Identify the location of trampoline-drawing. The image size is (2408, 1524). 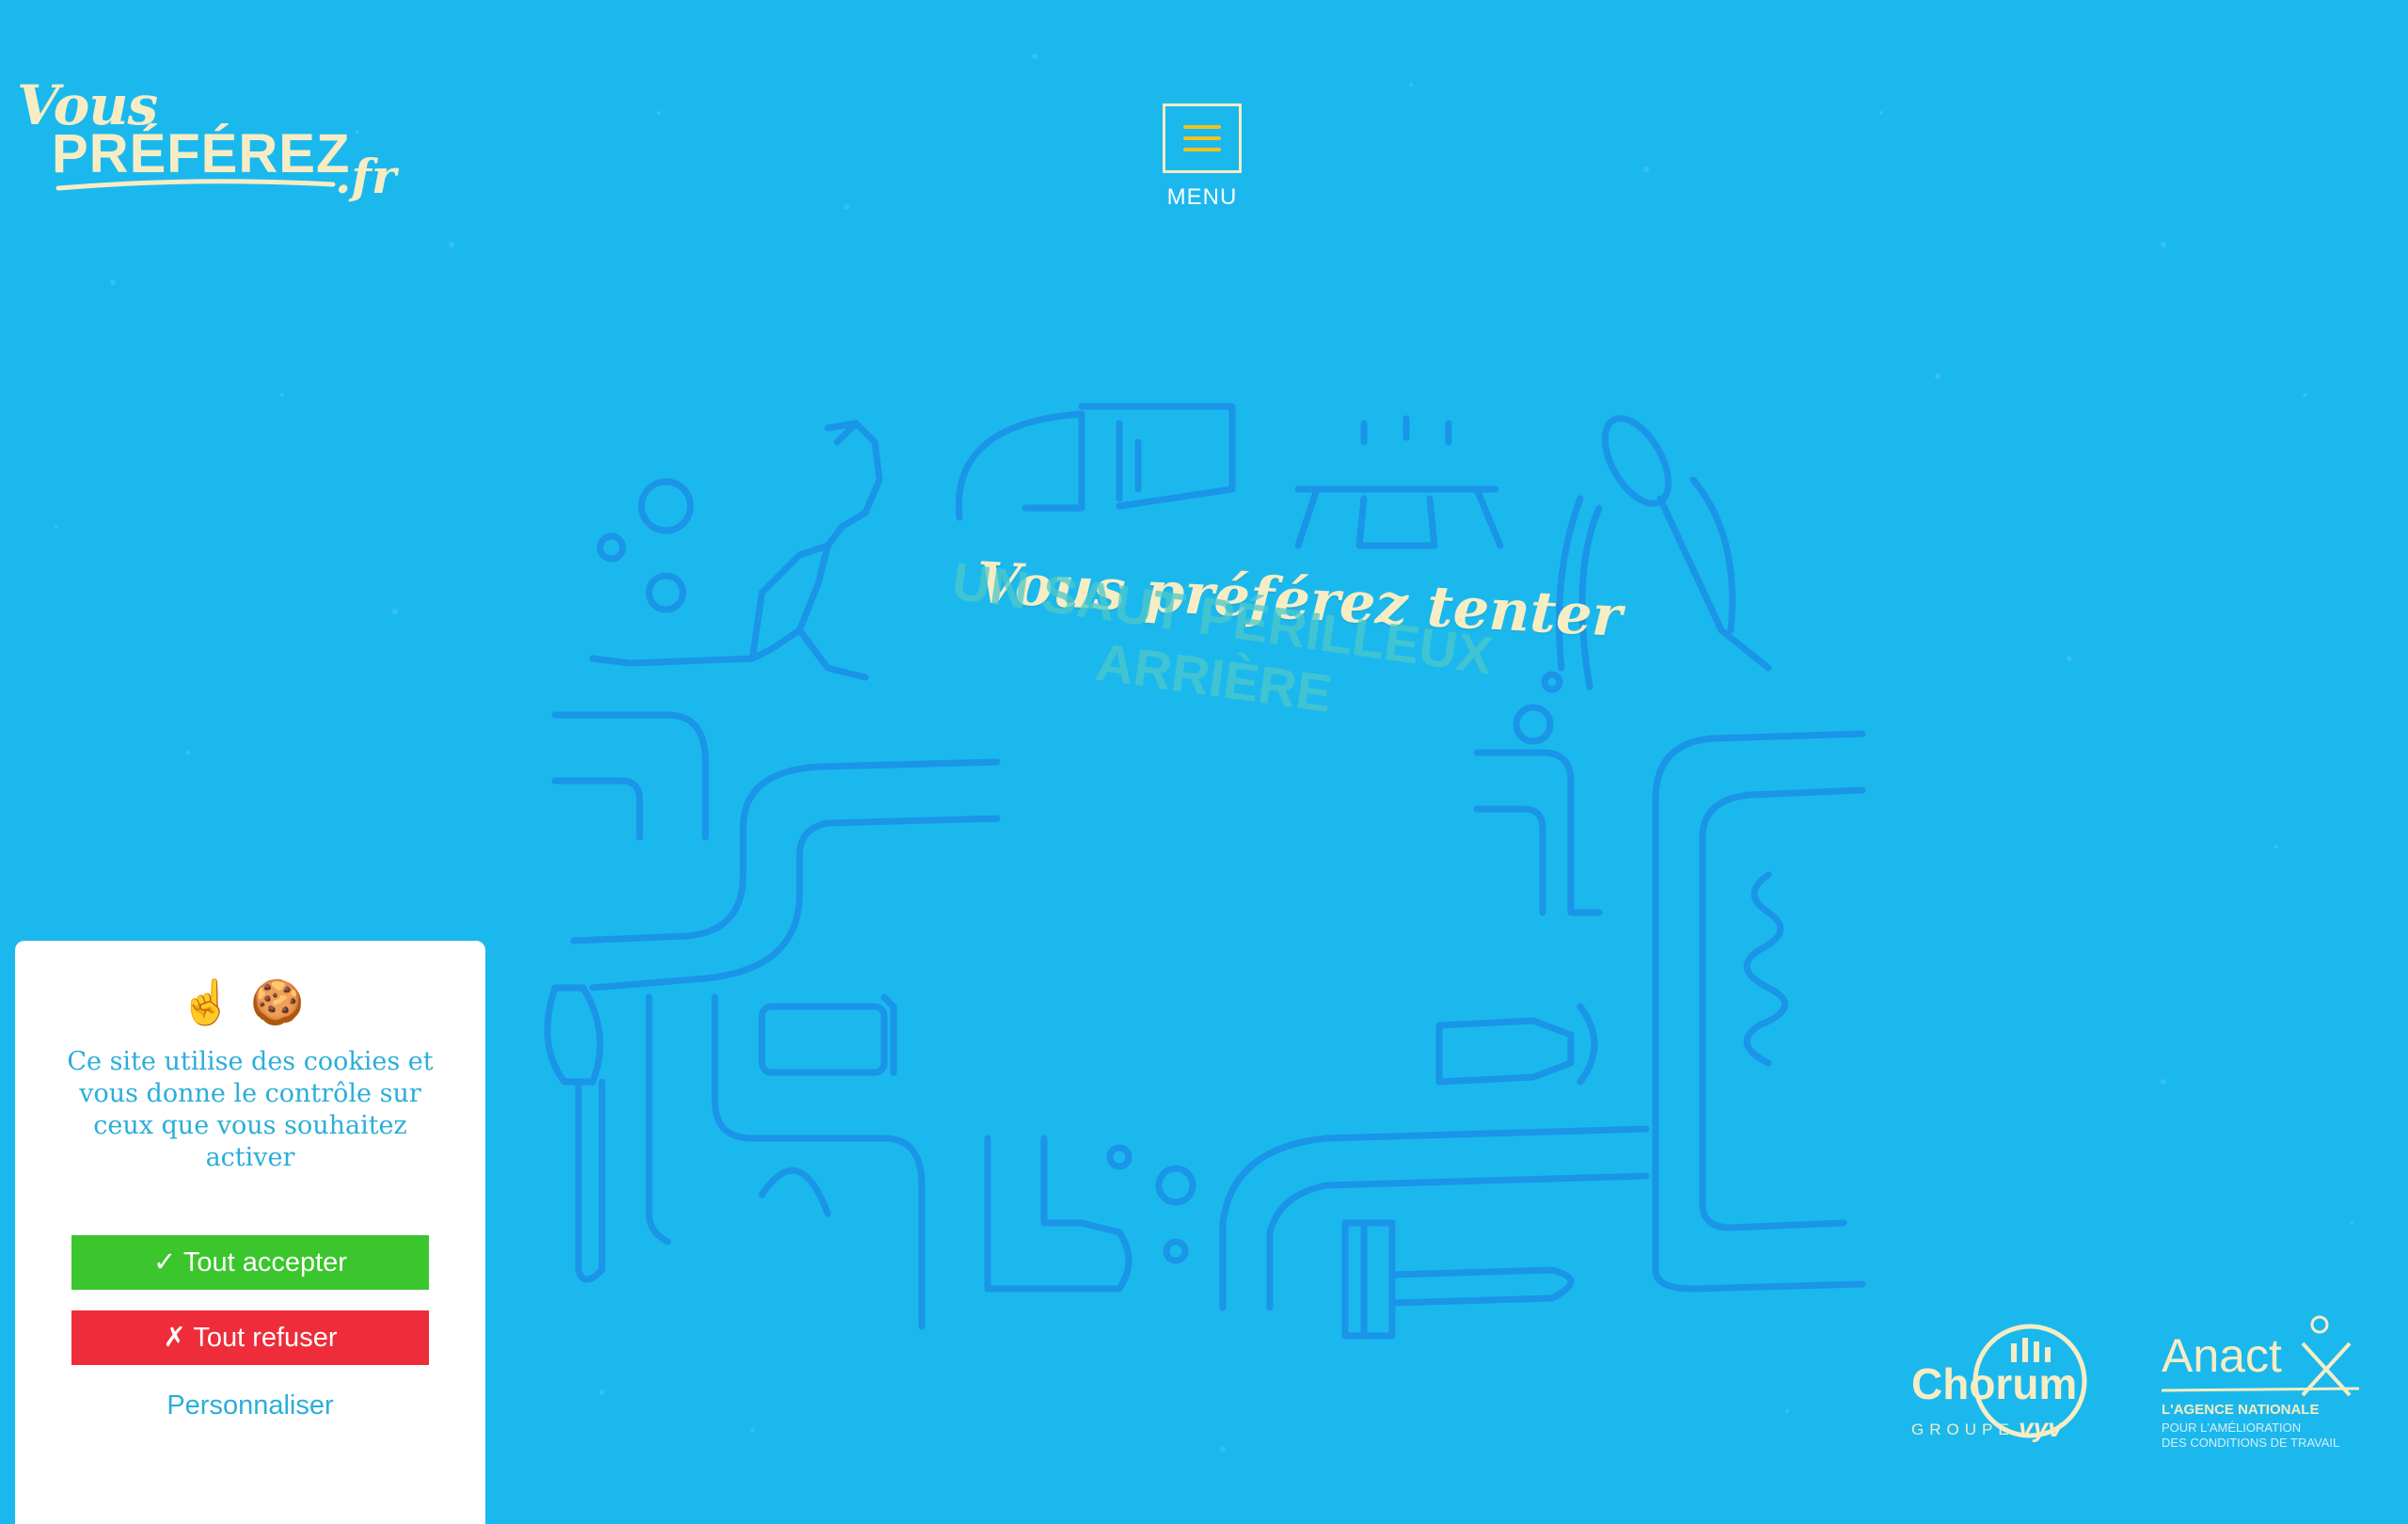
(1399, 482).